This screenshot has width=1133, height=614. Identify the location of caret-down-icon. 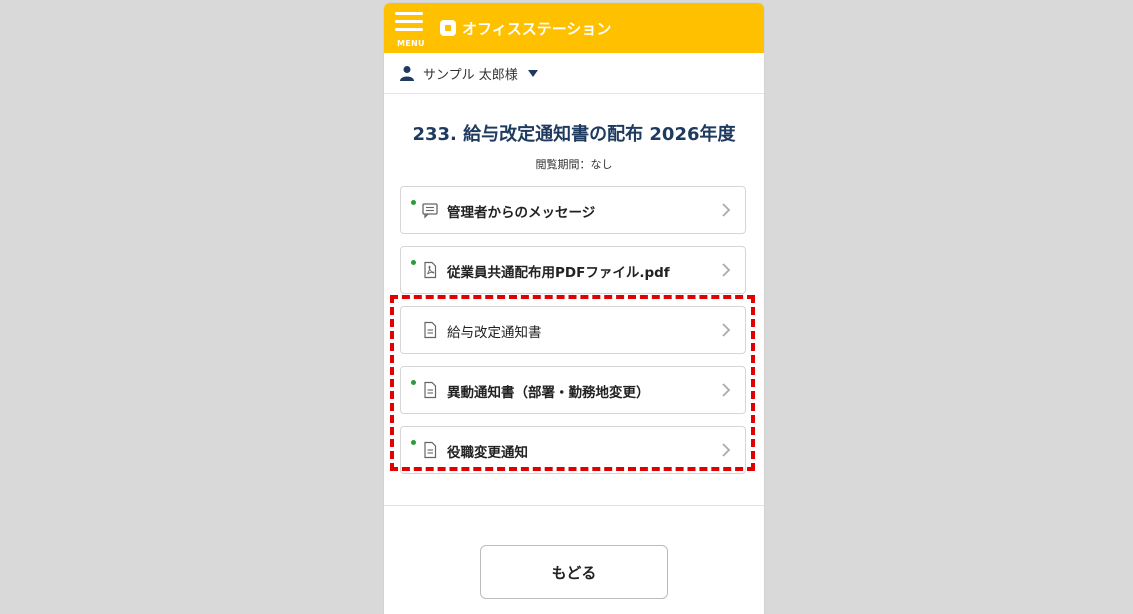
(532, 73).